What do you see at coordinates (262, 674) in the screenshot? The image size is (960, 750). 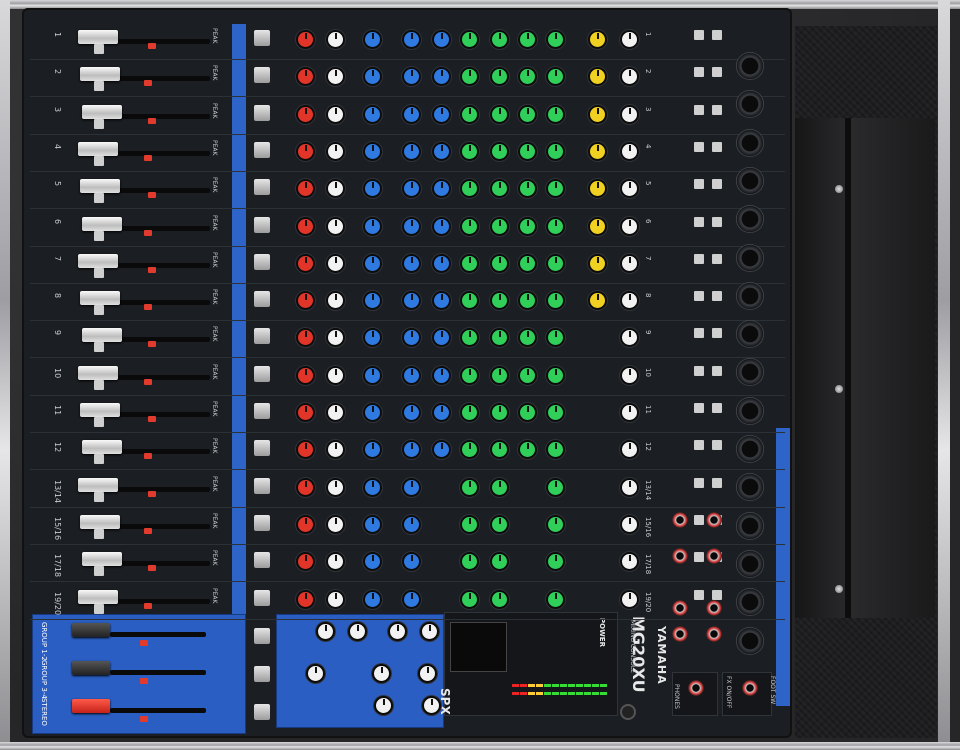 I see `bus-button` at bounding box center [262, 674].